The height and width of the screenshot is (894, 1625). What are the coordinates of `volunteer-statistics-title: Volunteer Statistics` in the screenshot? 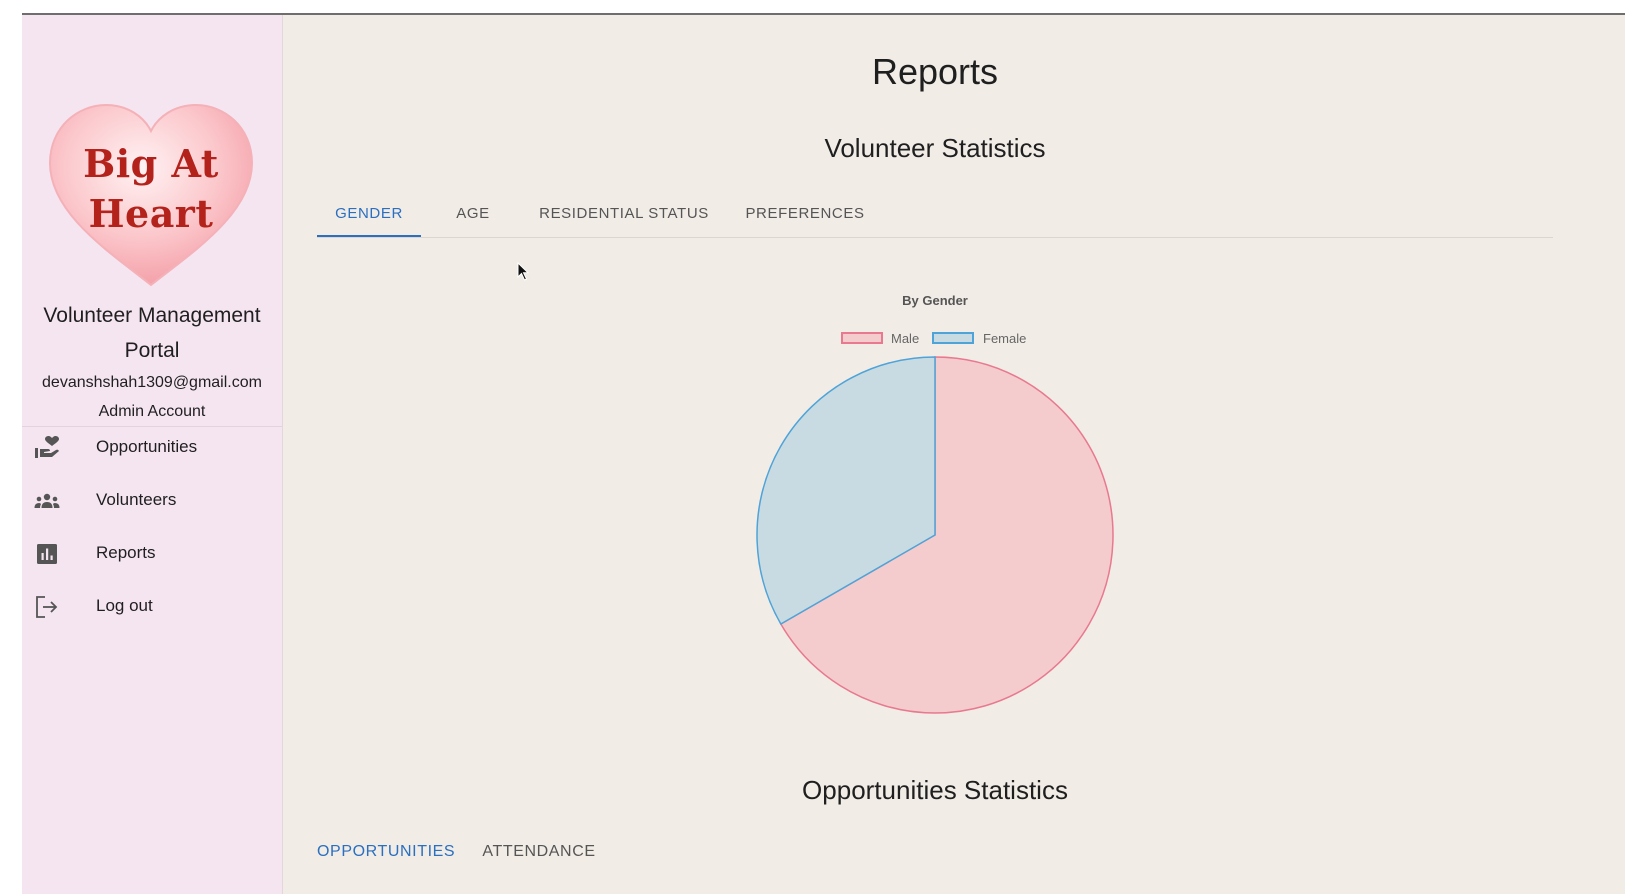 It's located at (935, 148).